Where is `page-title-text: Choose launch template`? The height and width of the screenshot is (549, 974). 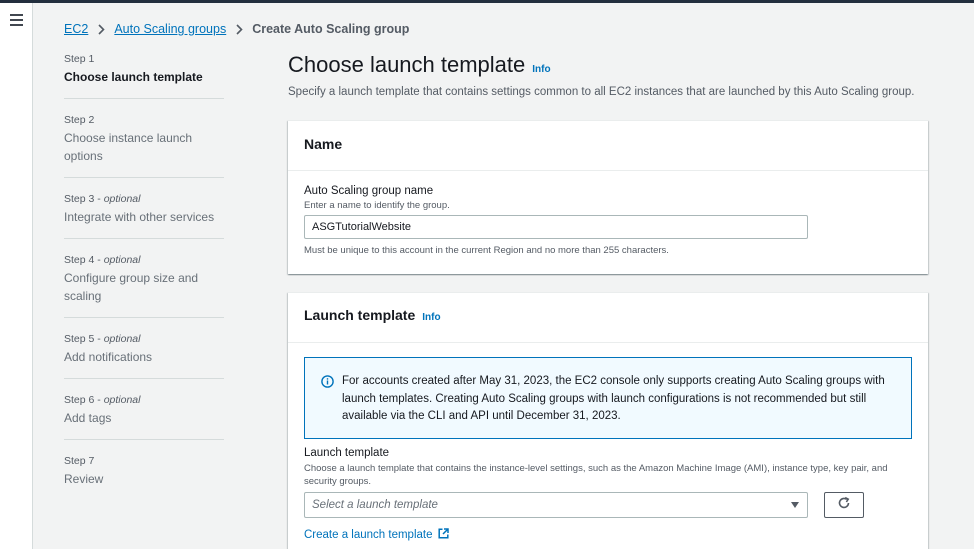
page-title-text: Choose launch template is located at coordinates (407, 64).